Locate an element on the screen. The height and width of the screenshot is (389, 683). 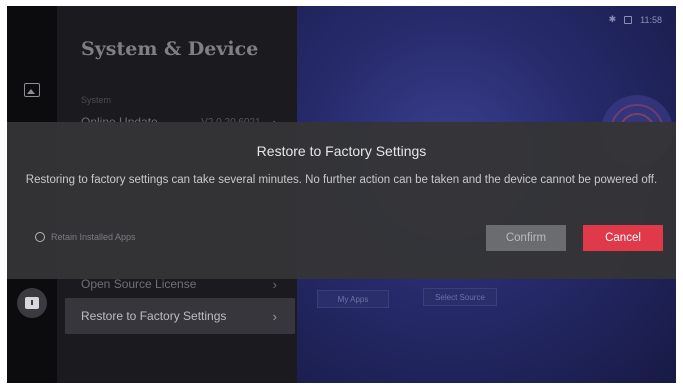
settings-item-label: Open Source License is located at coordinates (139, 284).